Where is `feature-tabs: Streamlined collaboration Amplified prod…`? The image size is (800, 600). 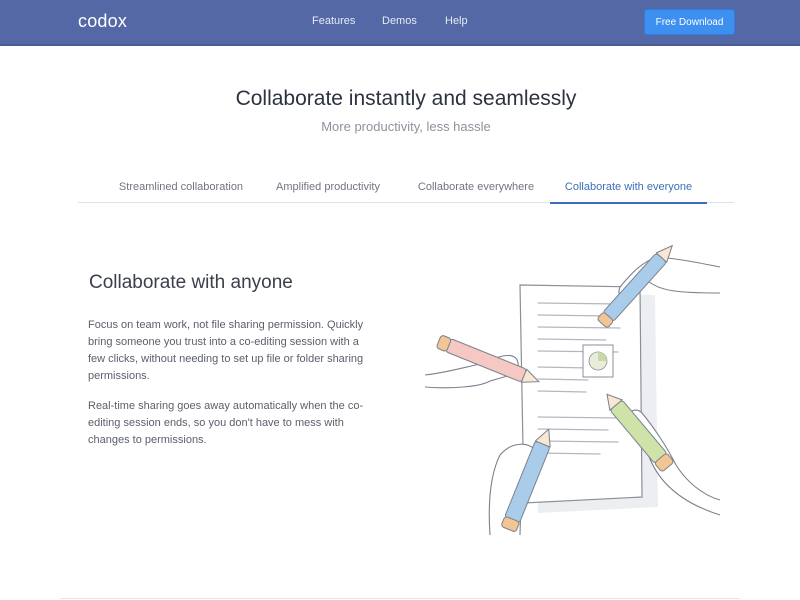
feature-tabs: Streamlined collaboration Amplified prod… is located at coordinates (406, 191).